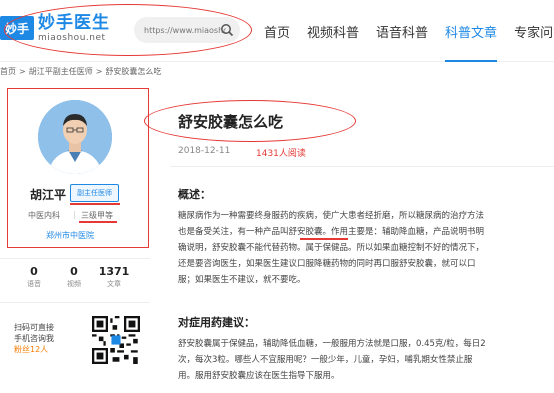 This screenshot has height=393, width=554. Describe the element at coordinates (8, 71) in the screenshot. I see `breadcrumb-home: 首页` at that location.